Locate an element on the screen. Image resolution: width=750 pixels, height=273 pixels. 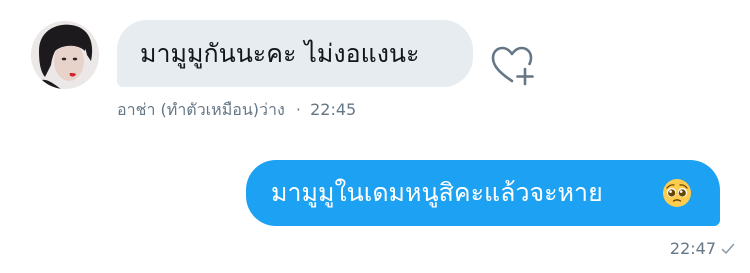
incoming-message-text: มามูมูกันนะคะ ไม่งอแงนะ is located at coordinates (280, 53).